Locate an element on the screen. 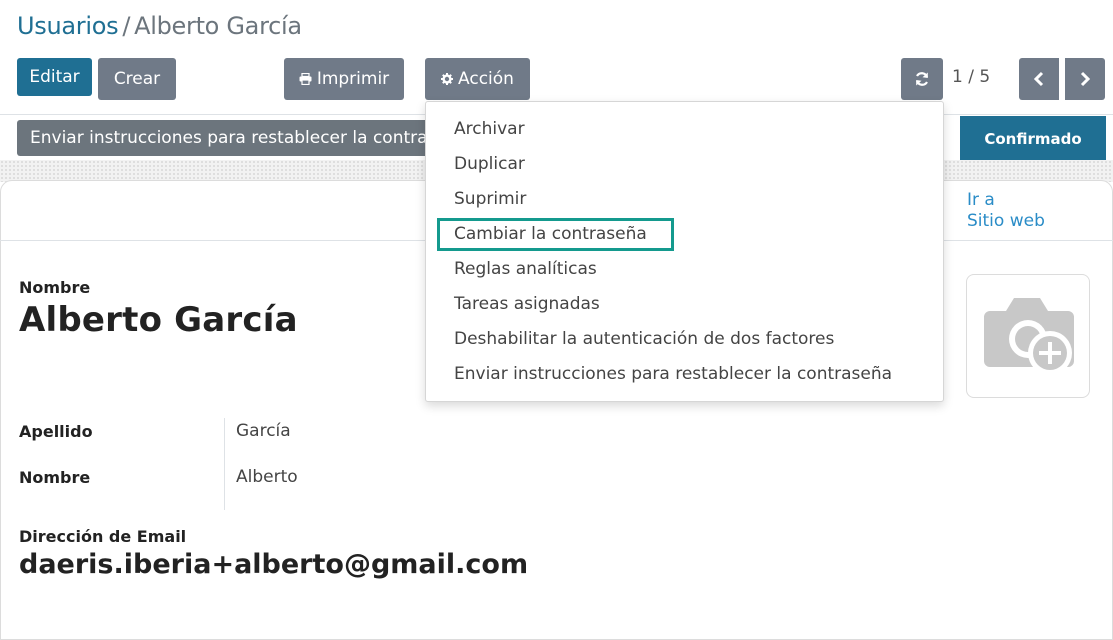 The width and height of the screenshot is (1113, 640). go-to-website-button: Ir a Sitio web is located at coordinates (1006, 211).